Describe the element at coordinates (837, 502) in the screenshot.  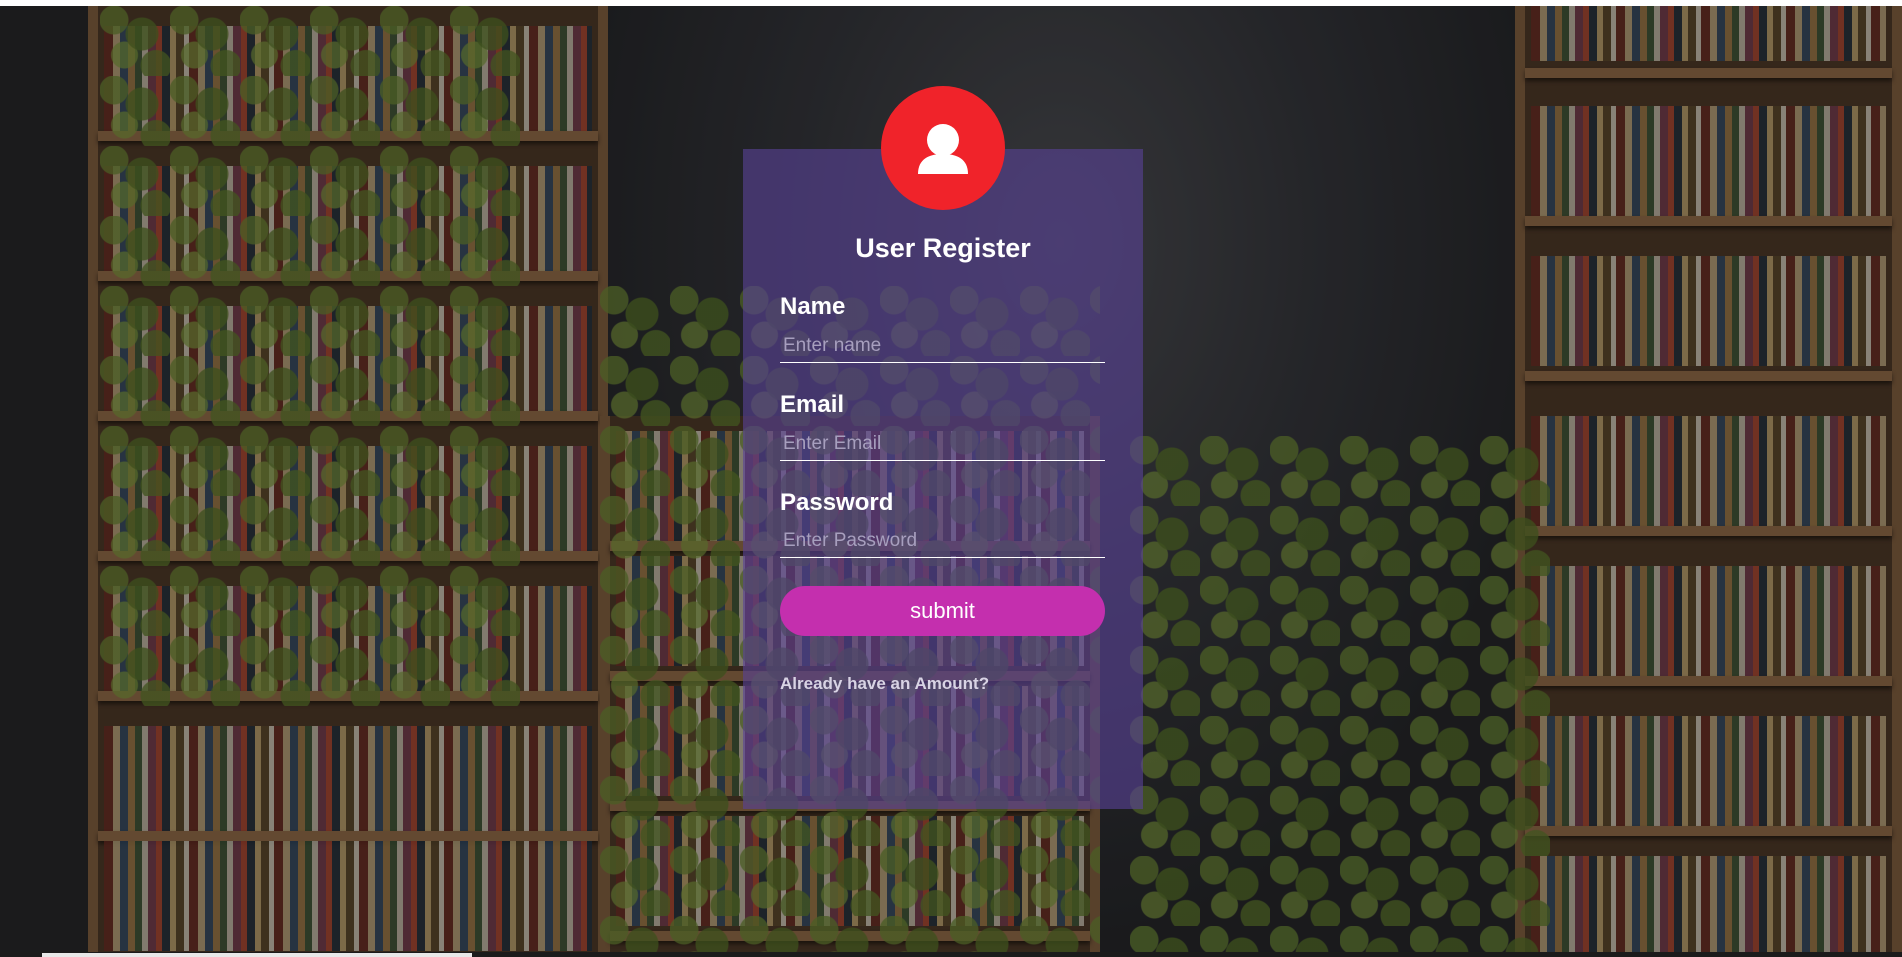
I see `password-label: Password` at that location.